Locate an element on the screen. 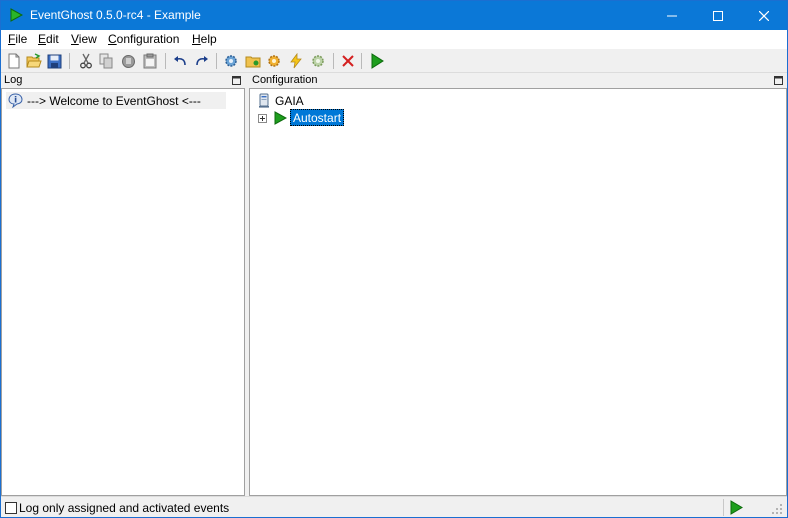 The image size is (788, 518). execute-button is located at coordinates (377, 61).